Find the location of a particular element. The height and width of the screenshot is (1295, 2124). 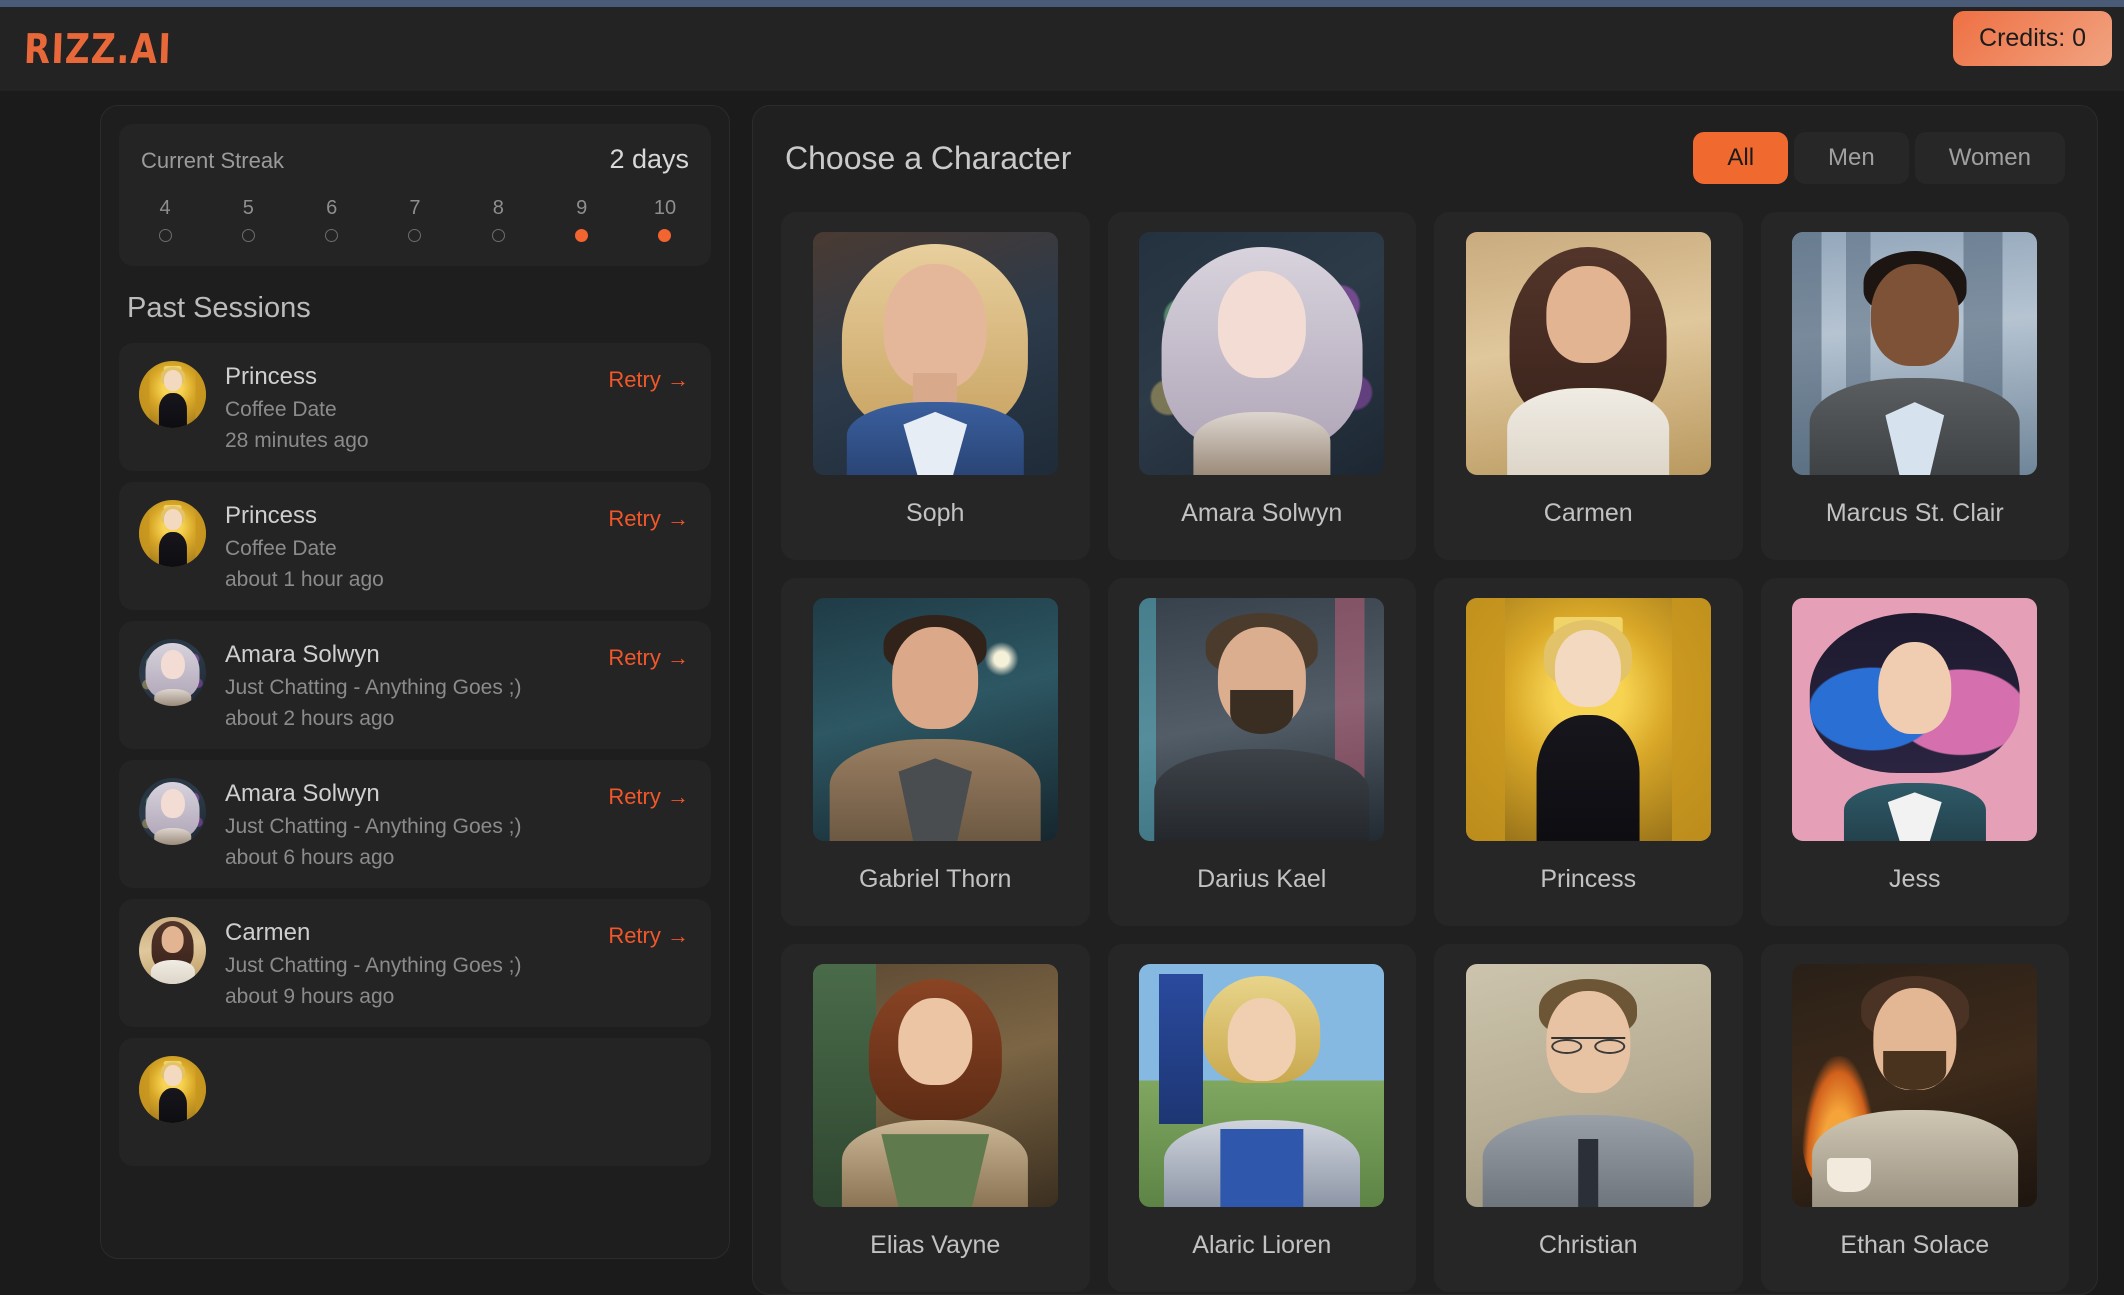

session-info: Princess Coffee Date about 1 hour ago is located at coordinates (304, 546).